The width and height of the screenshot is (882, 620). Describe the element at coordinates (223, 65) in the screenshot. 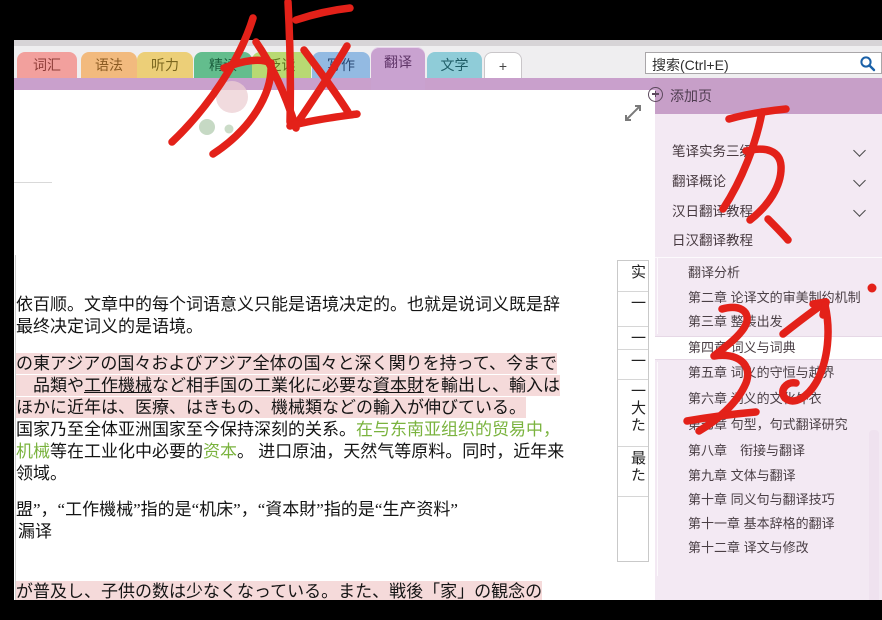

I see `tab-jingdu: 精读` at that location.